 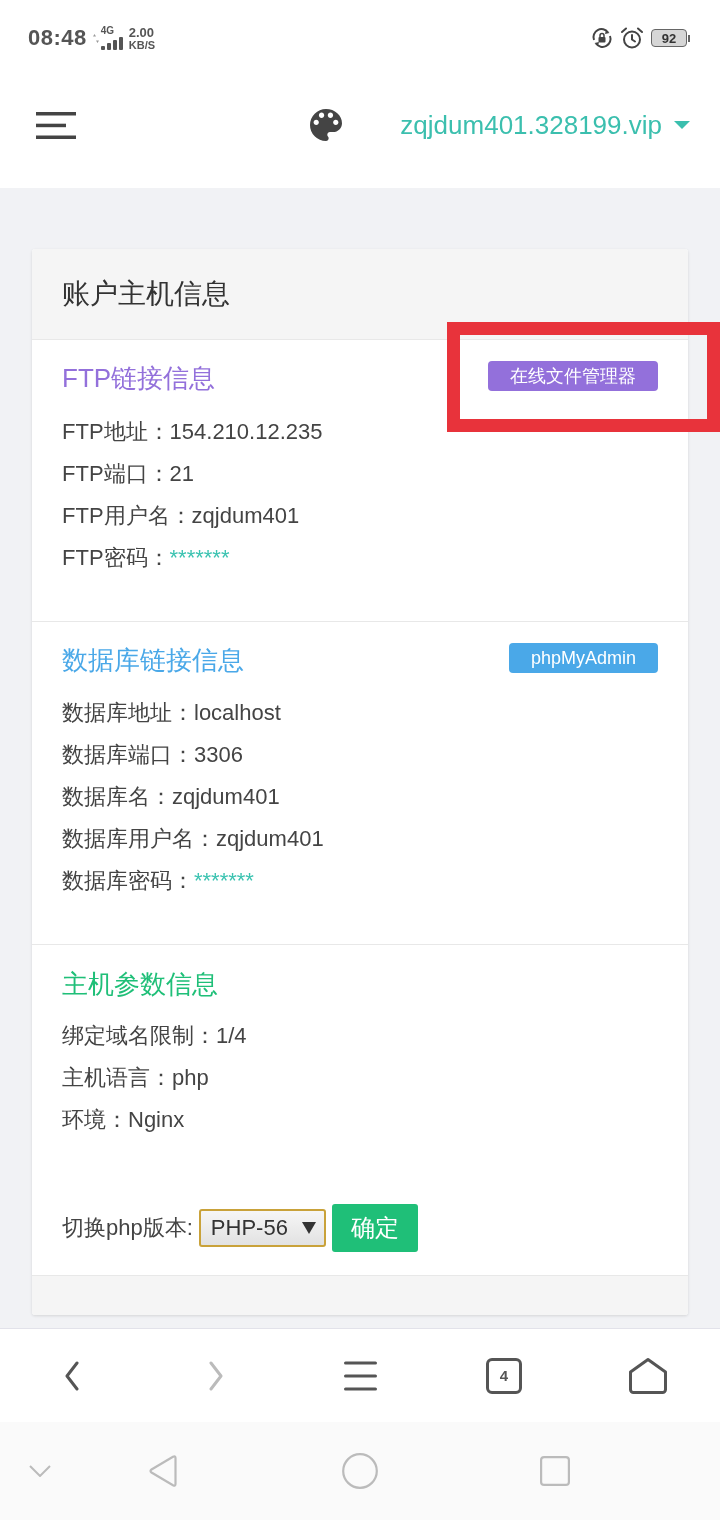 What do you see at coordinates (142, 44) in the screenshot?
I see `speed-unit: KB/S` at bounding box center [142, 44].